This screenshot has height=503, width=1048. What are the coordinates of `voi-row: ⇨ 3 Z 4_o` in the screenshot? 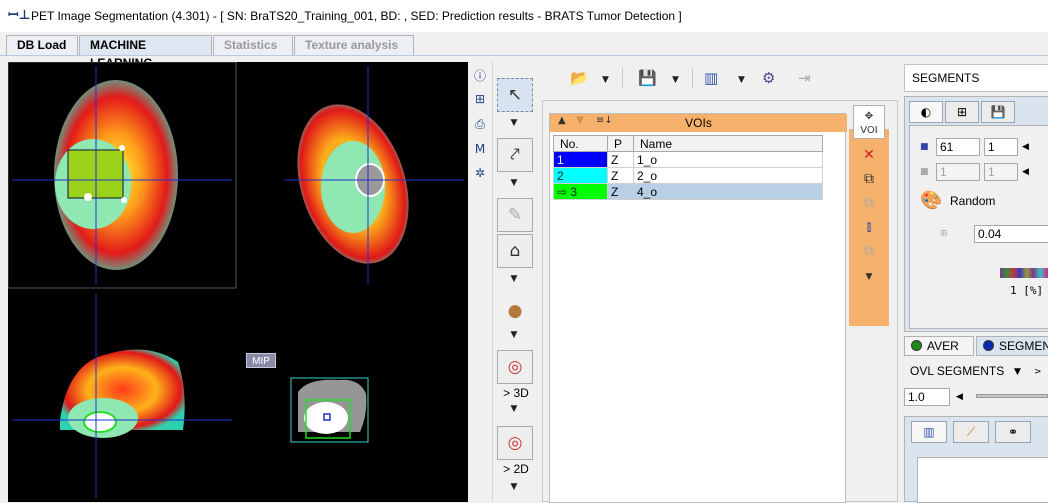 It's located at (688, 191).